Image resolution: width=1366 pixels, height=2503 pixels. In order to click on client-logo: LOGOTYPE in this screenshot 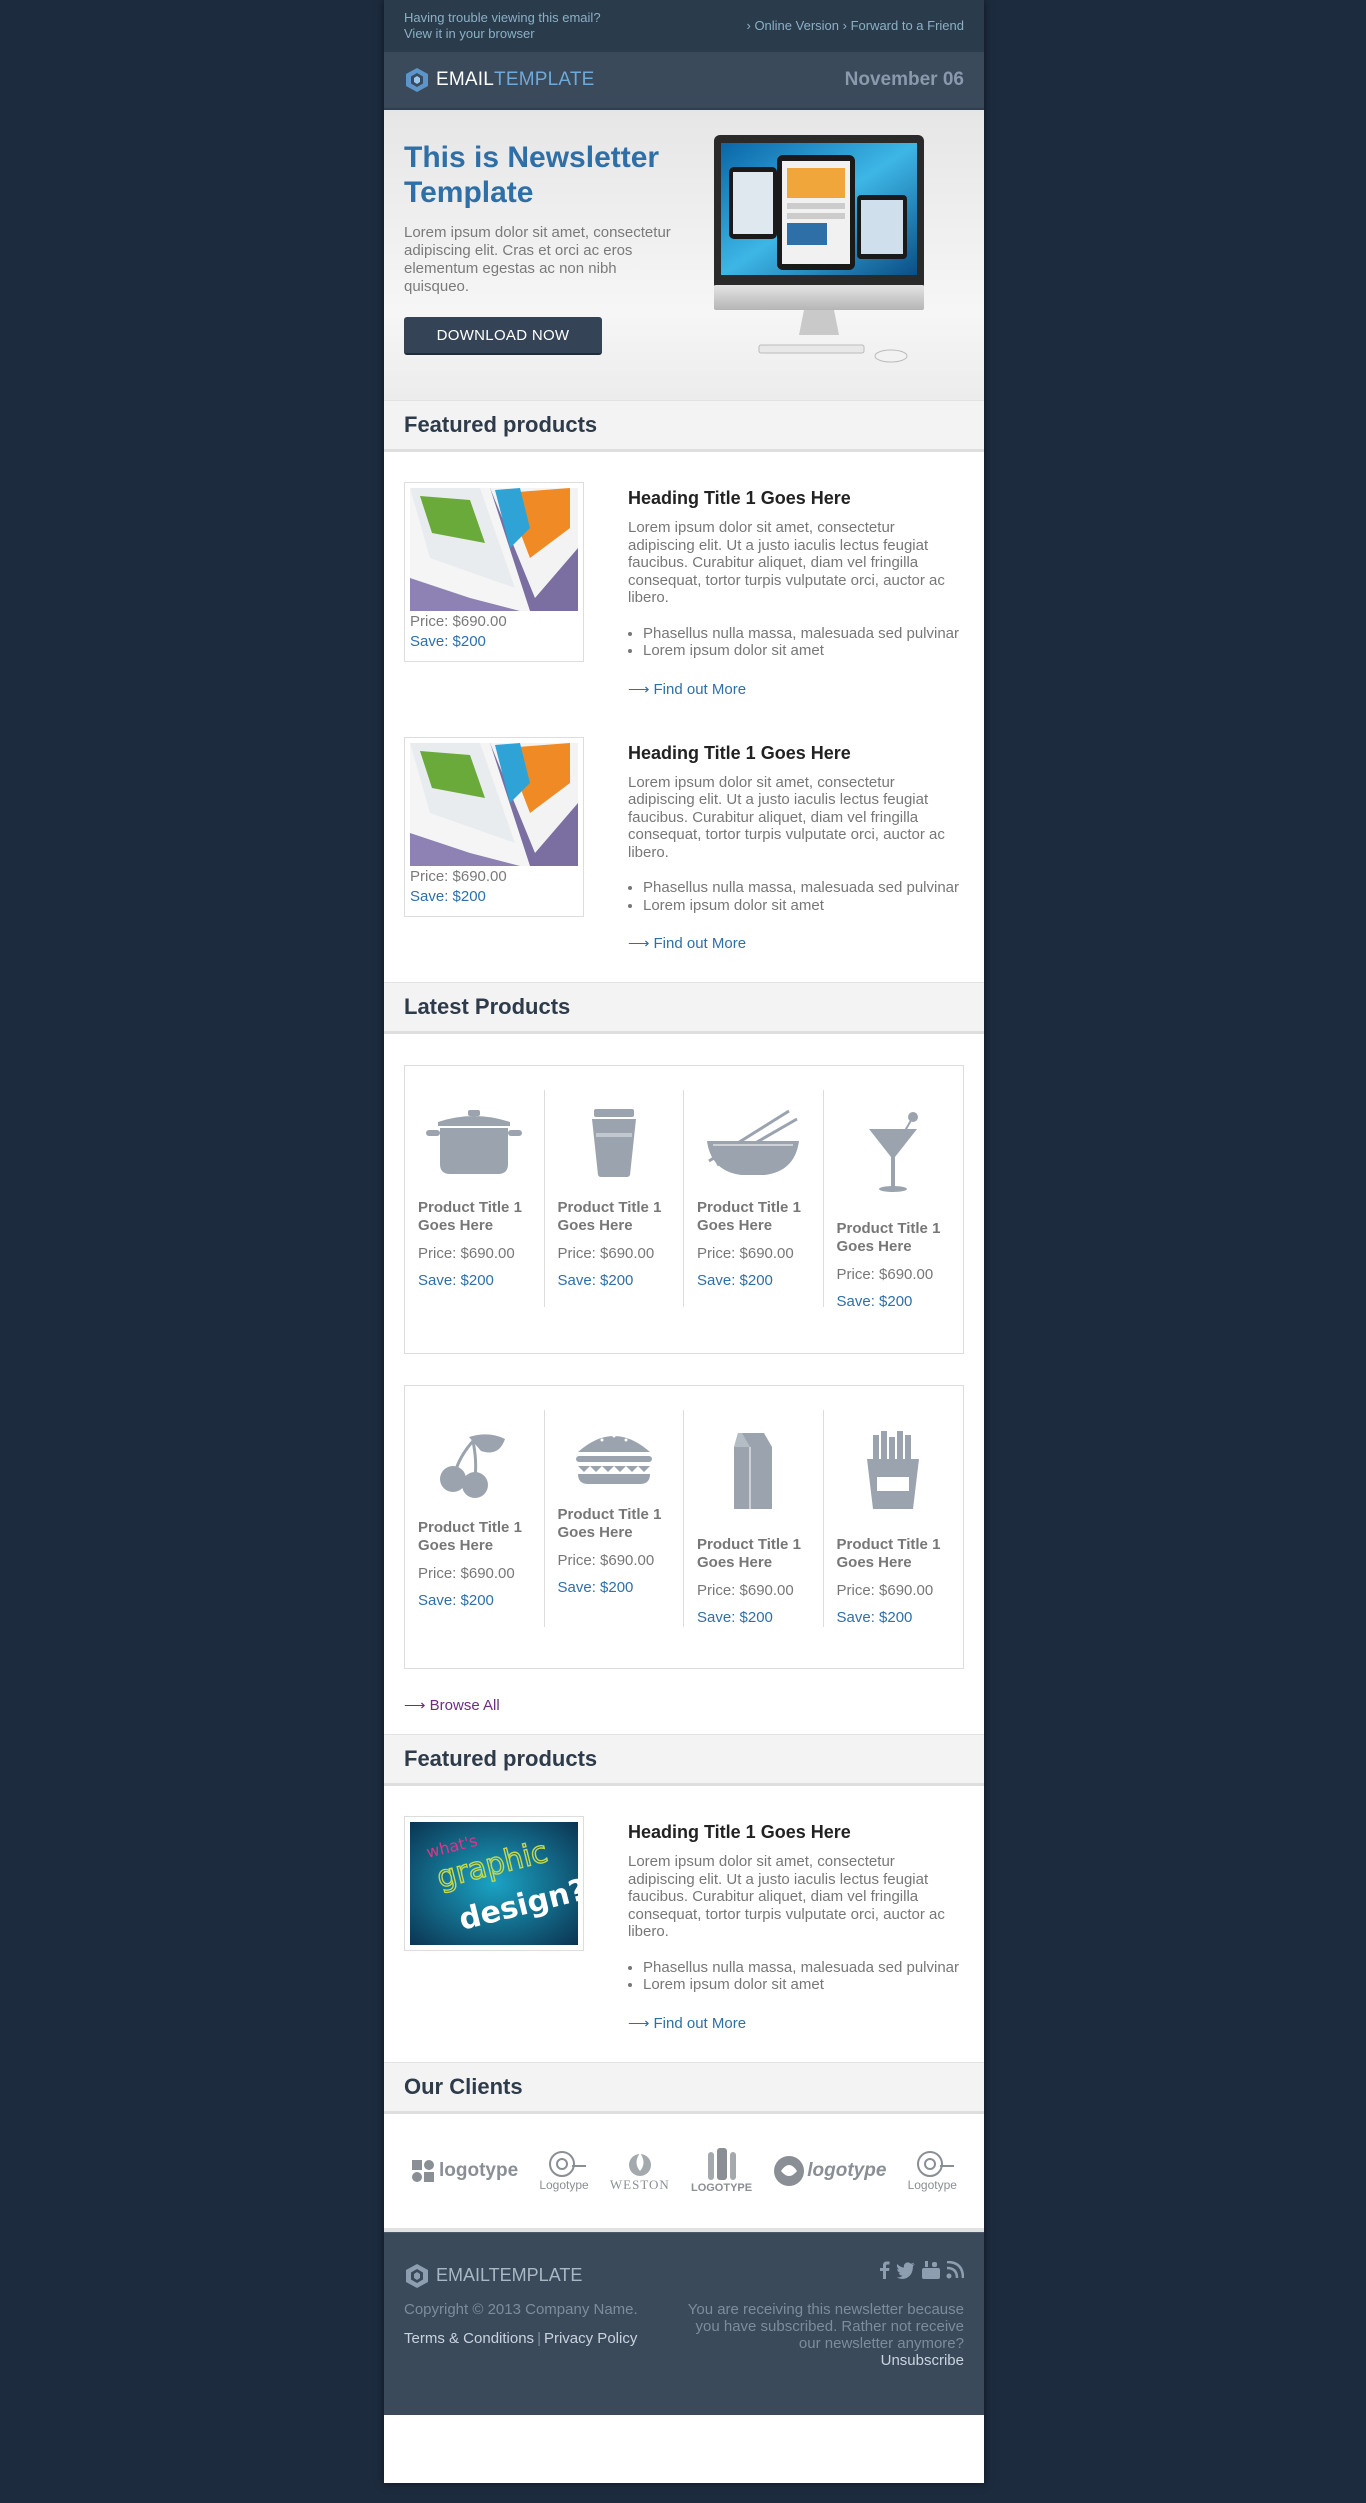, I will do `click(721, 2170)`.